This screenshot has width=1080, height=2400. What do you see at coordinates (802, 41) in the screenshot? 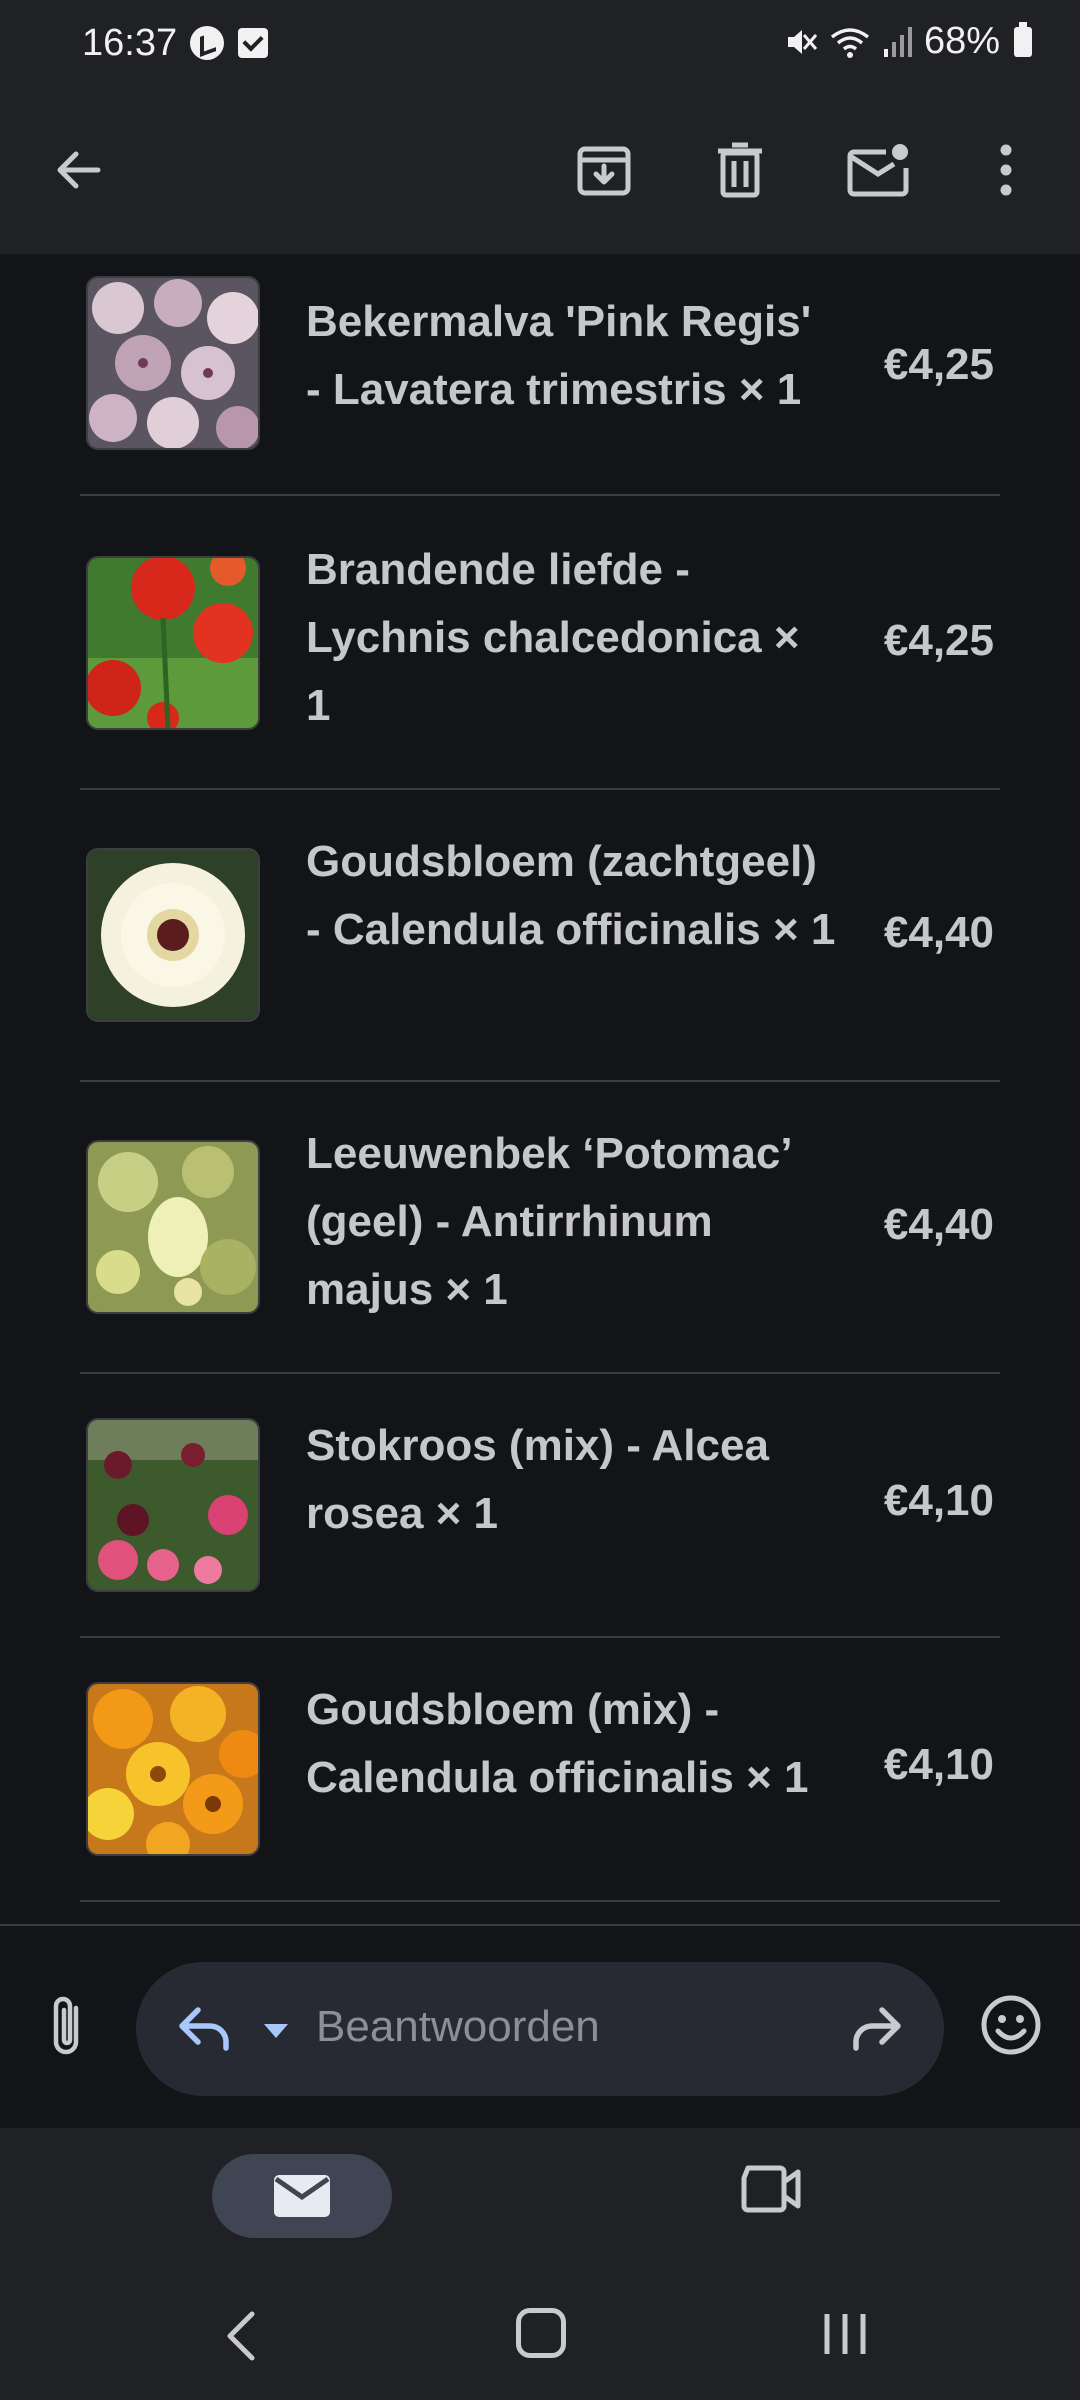
I see `mute-icon` at bounding box center [802, 41].